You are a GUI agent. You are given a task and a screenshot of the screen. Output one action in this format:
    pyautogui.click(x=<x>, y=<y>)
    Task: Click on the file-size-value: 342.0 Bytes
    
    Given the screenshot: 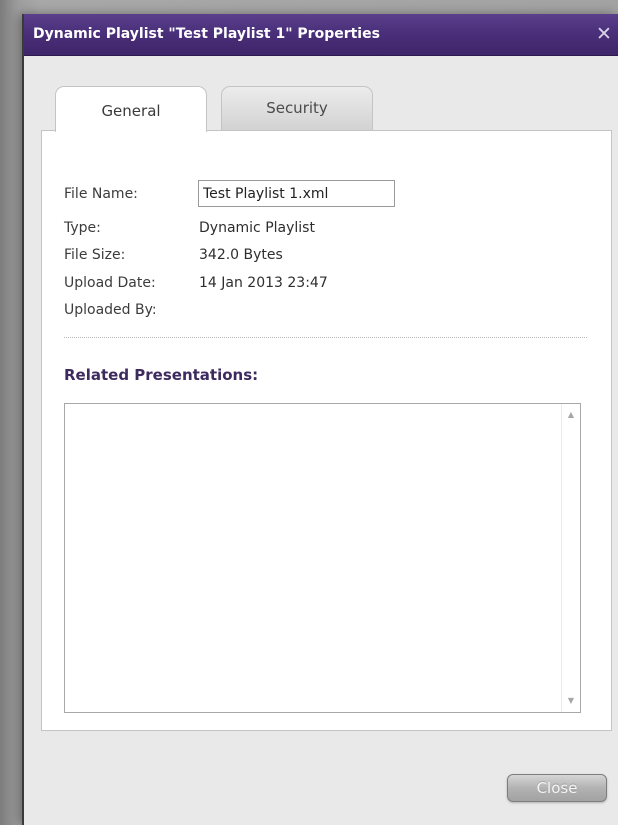 What is the action you would take?
    pyautogui.click(x=241, y=255)
    